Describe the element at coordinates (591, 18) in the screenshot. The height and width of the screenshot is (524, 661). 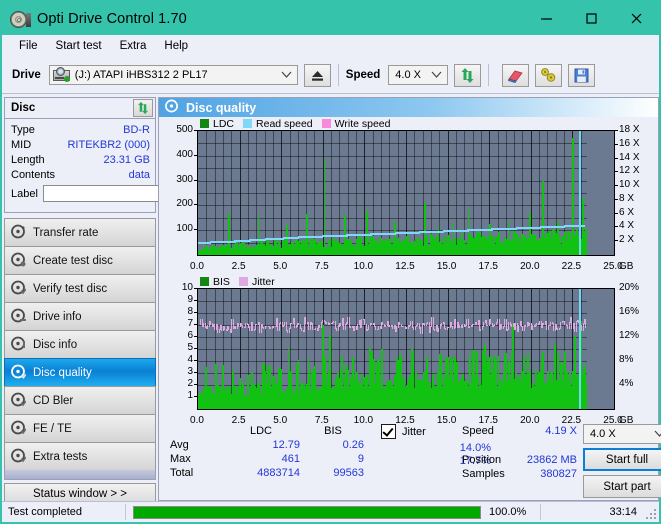
I see `maximize-button` at that location.